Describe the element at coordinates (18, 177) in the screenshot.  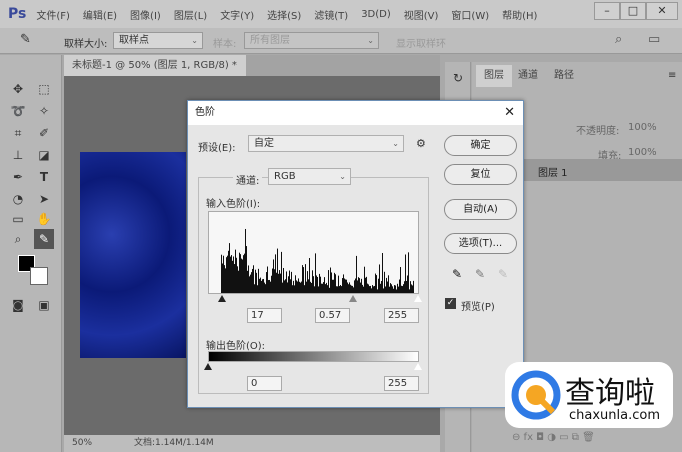
I see `pen-tool-icon: ✒` at that location.